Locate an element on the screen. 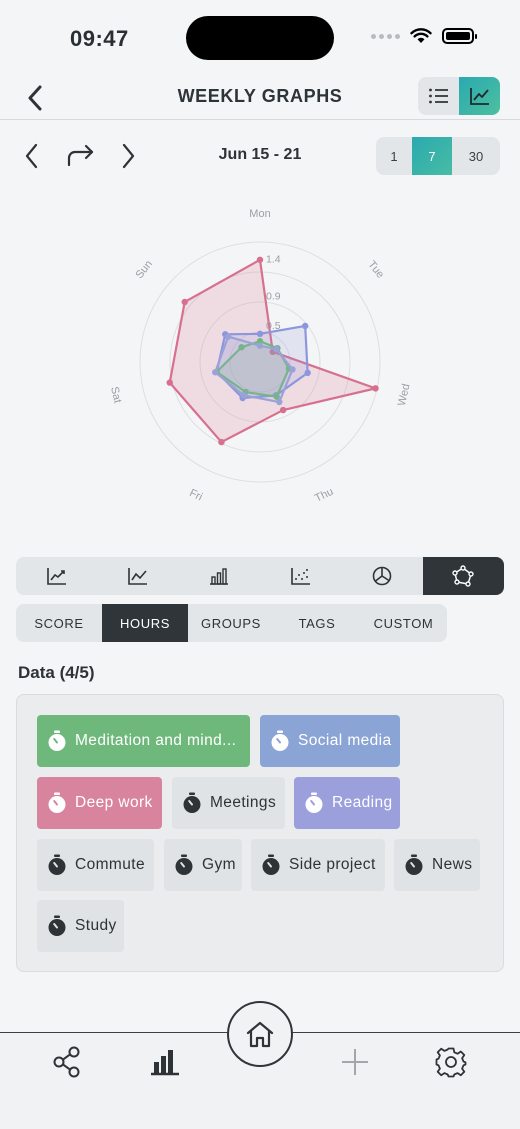  status-indicators is located at coordinates (424, 36).